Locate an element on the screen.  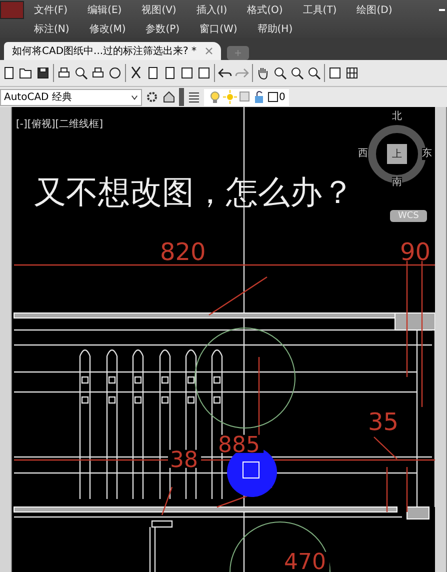
undo-icon is located at coordinates (225, 73).